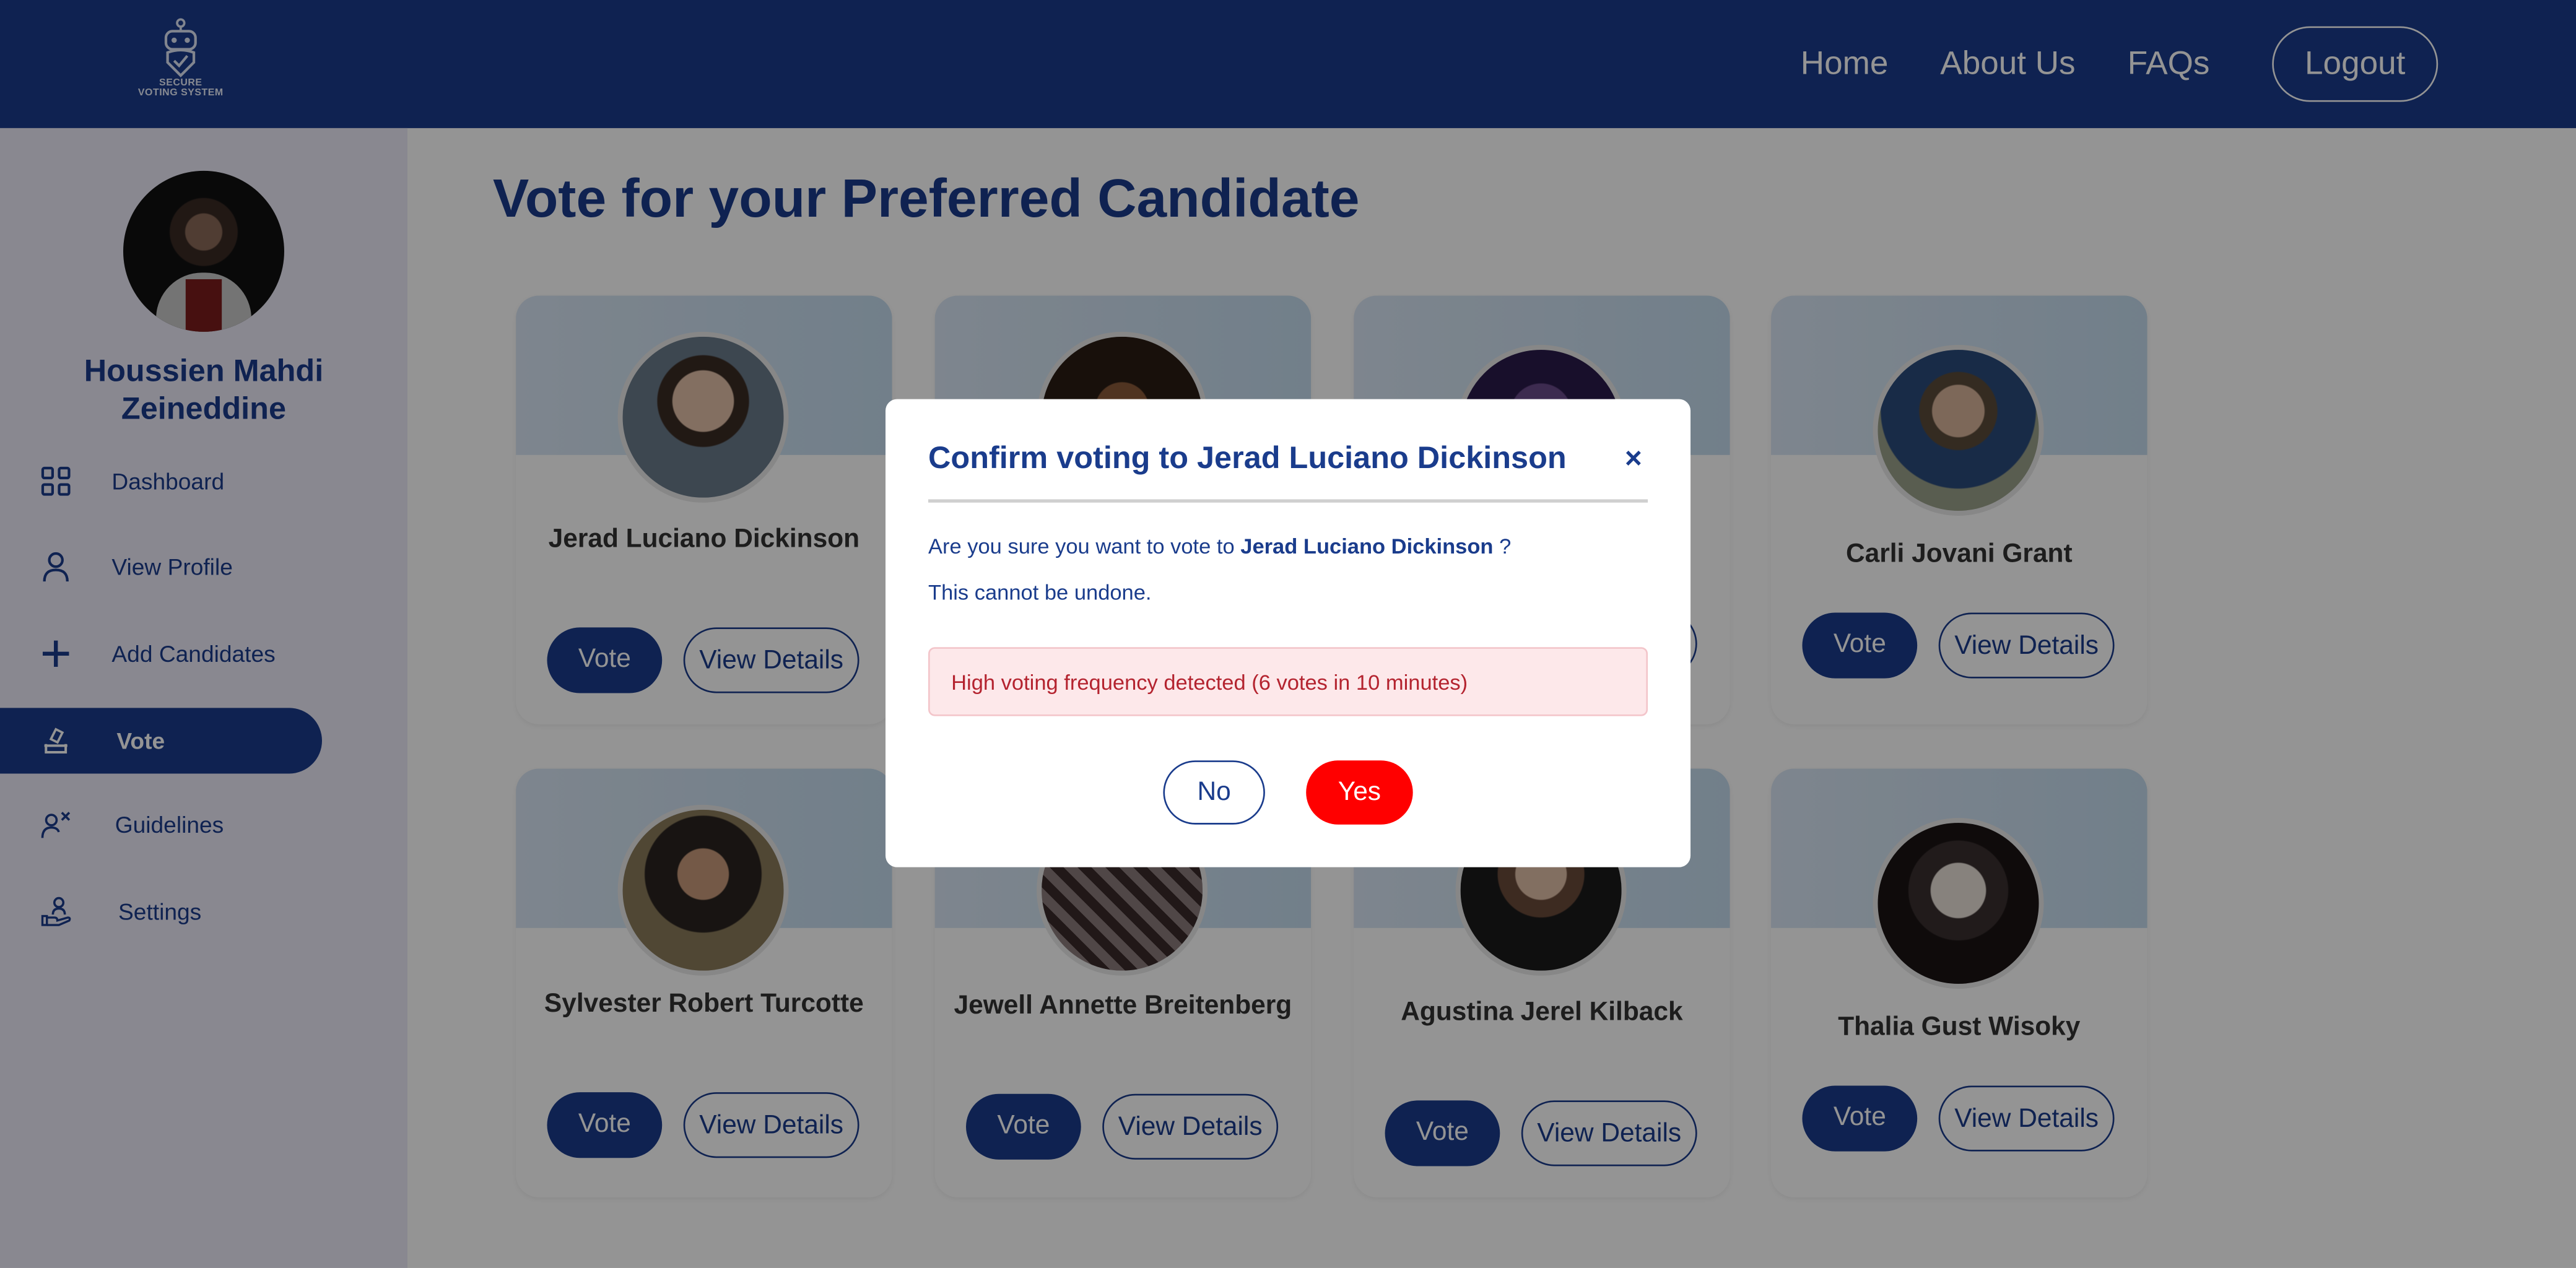 This screenshot has width=2576, height=1268. I want to click on question-suffix: ?, so click(1505, 546).